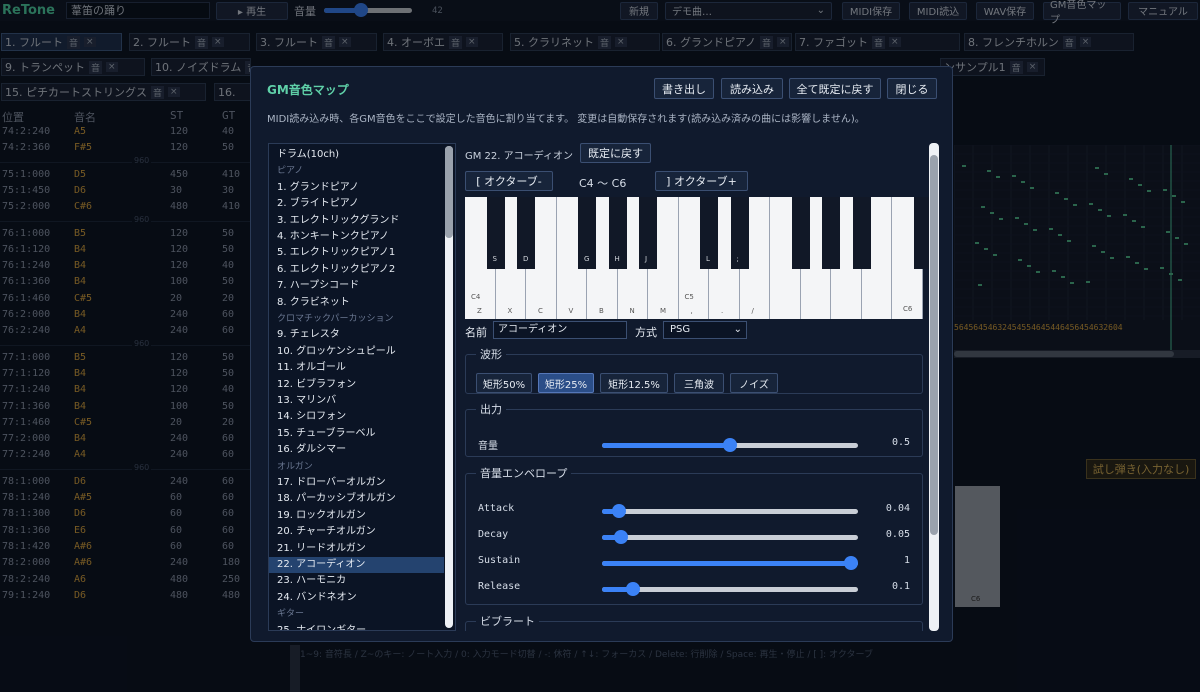  I want to click on key-label: S, so click(494, 259).